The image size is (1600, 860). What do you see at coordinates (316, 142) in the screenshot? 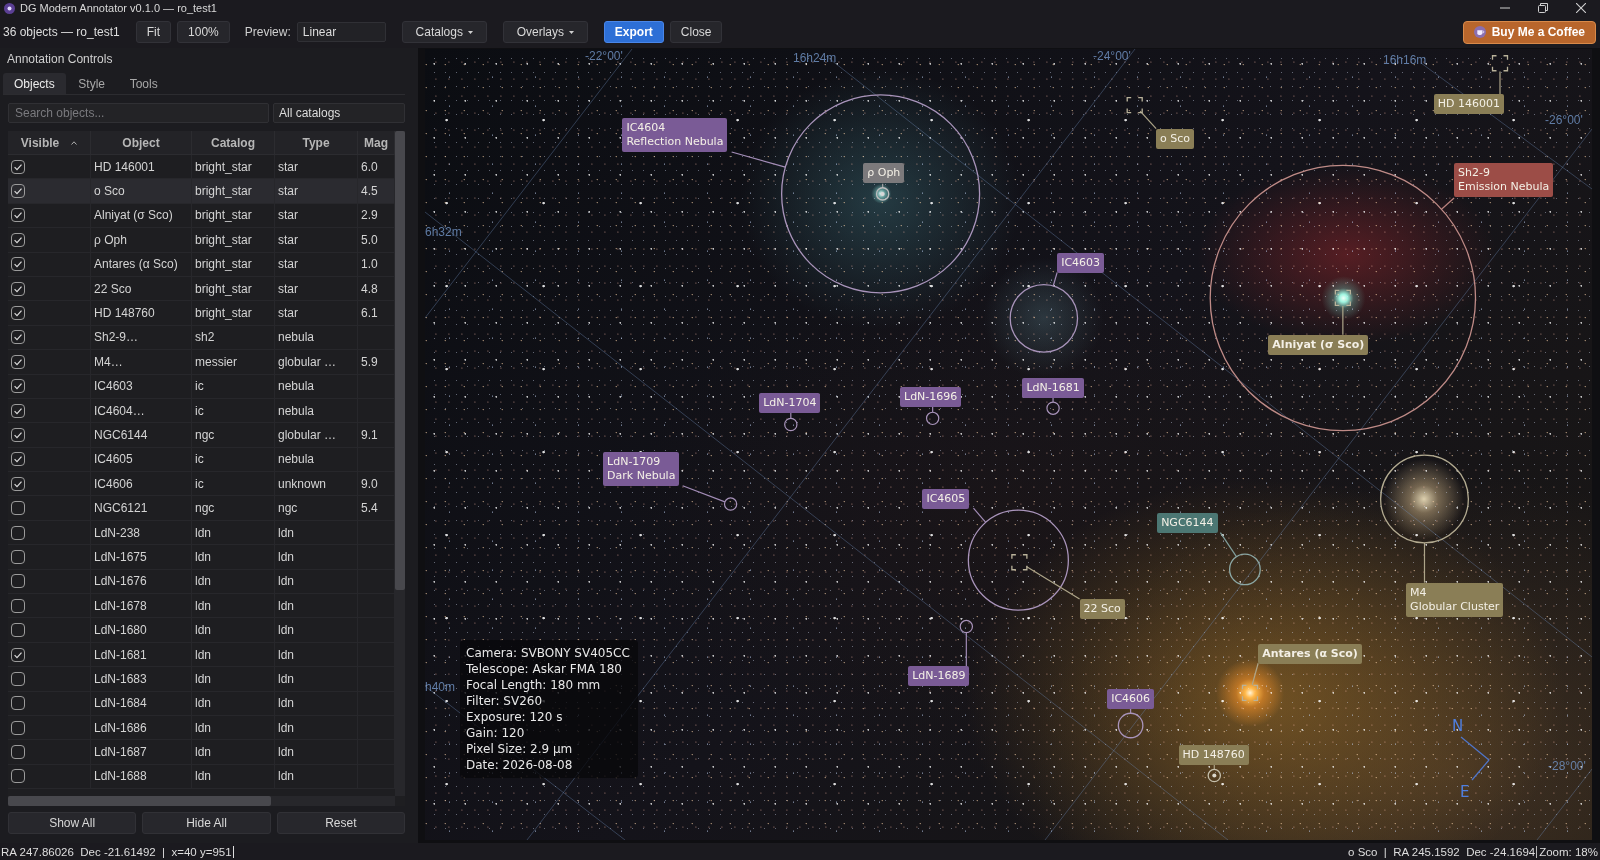
I see `column-header: Type` at bounding box center [316, 142].